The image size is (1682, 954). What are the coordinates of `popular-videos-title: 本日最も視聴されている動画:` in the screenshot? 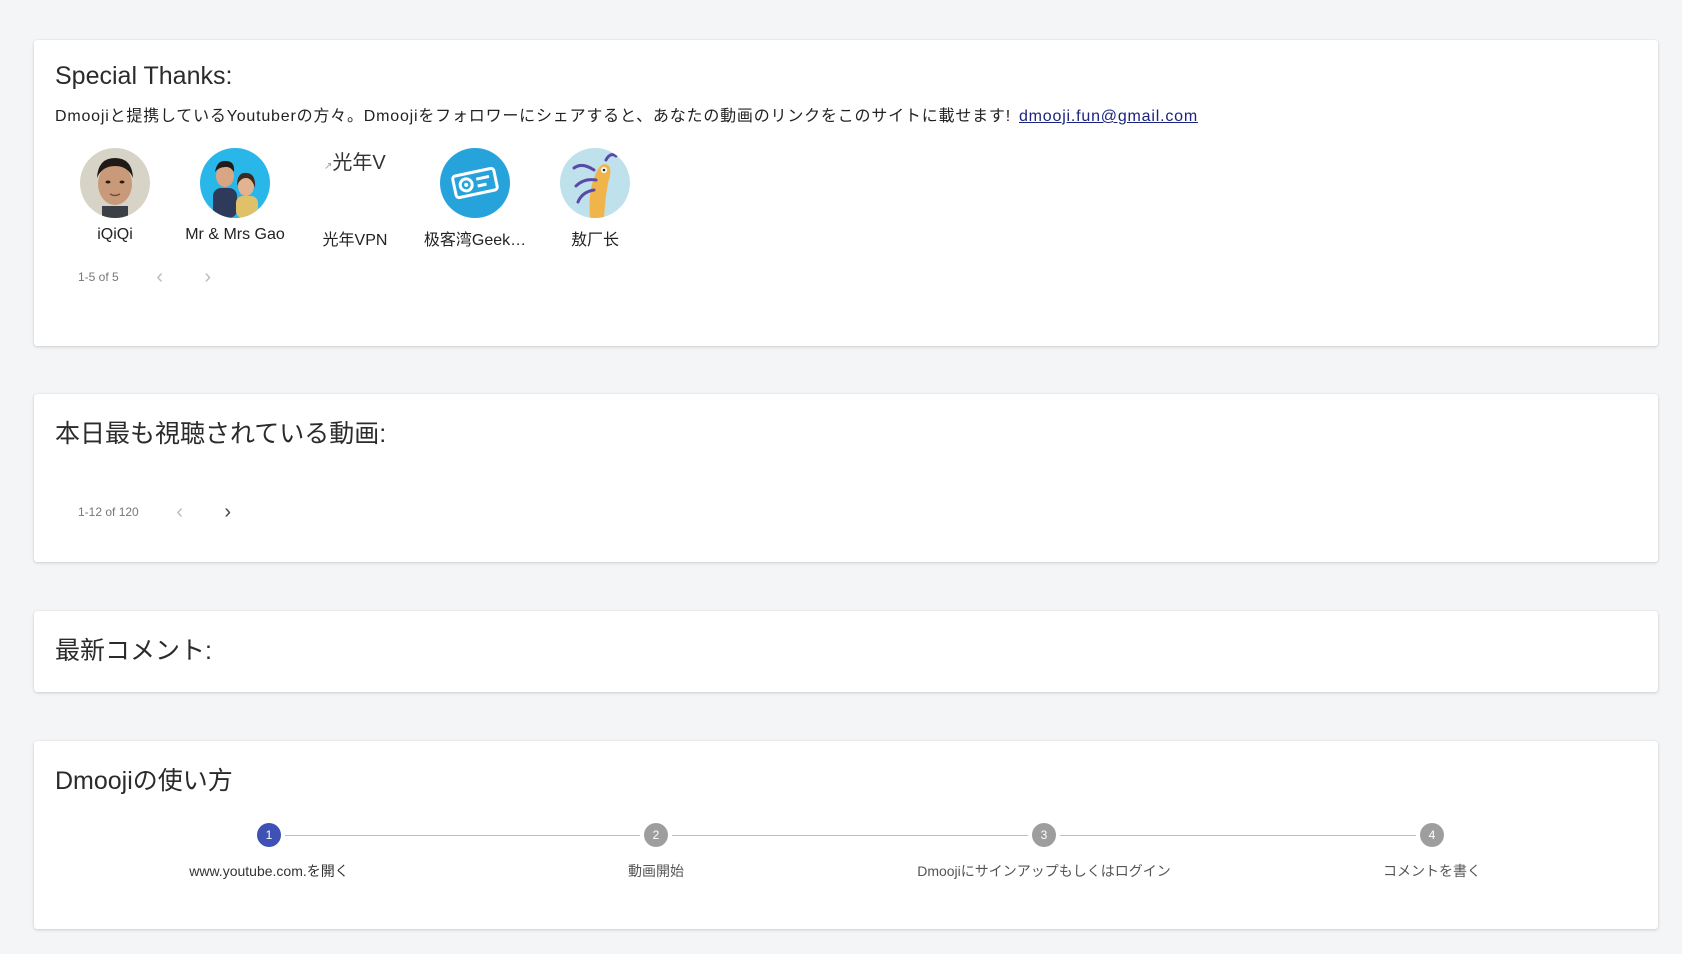 It's located at (221, 434).